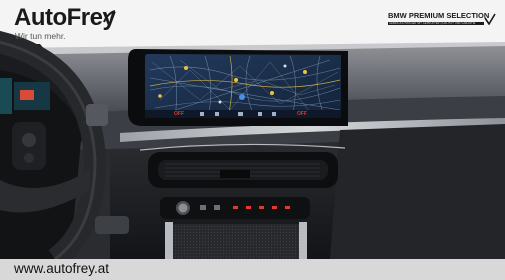 The image size is (505, 280). What do you see at coordinates (109, 16) in the screenshot?
I see `swoosh-icon` at bounding box center [109, 16].